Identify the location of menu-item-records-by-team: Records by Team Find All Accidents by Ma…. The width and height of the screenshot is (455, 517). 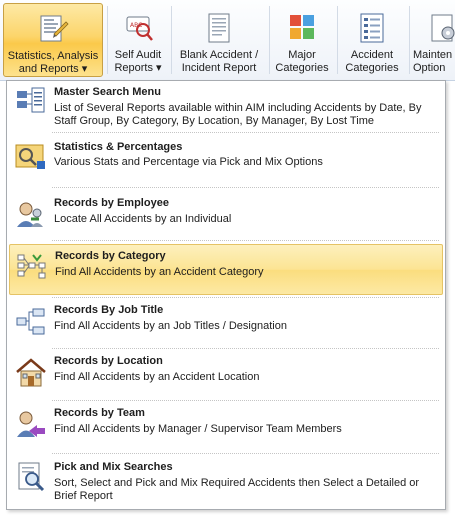
(226, 428).